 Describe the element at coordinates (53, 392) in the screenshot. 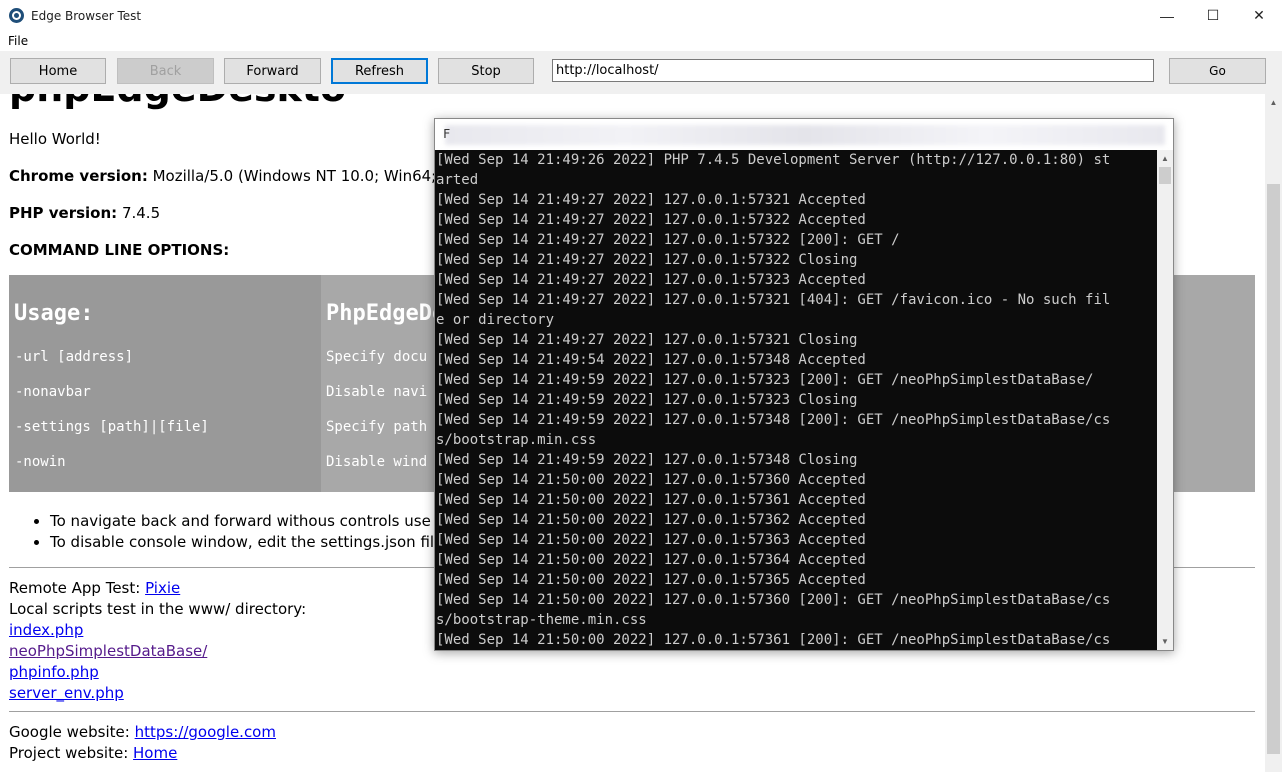

I see `option-name: -nonavbar` at that location.